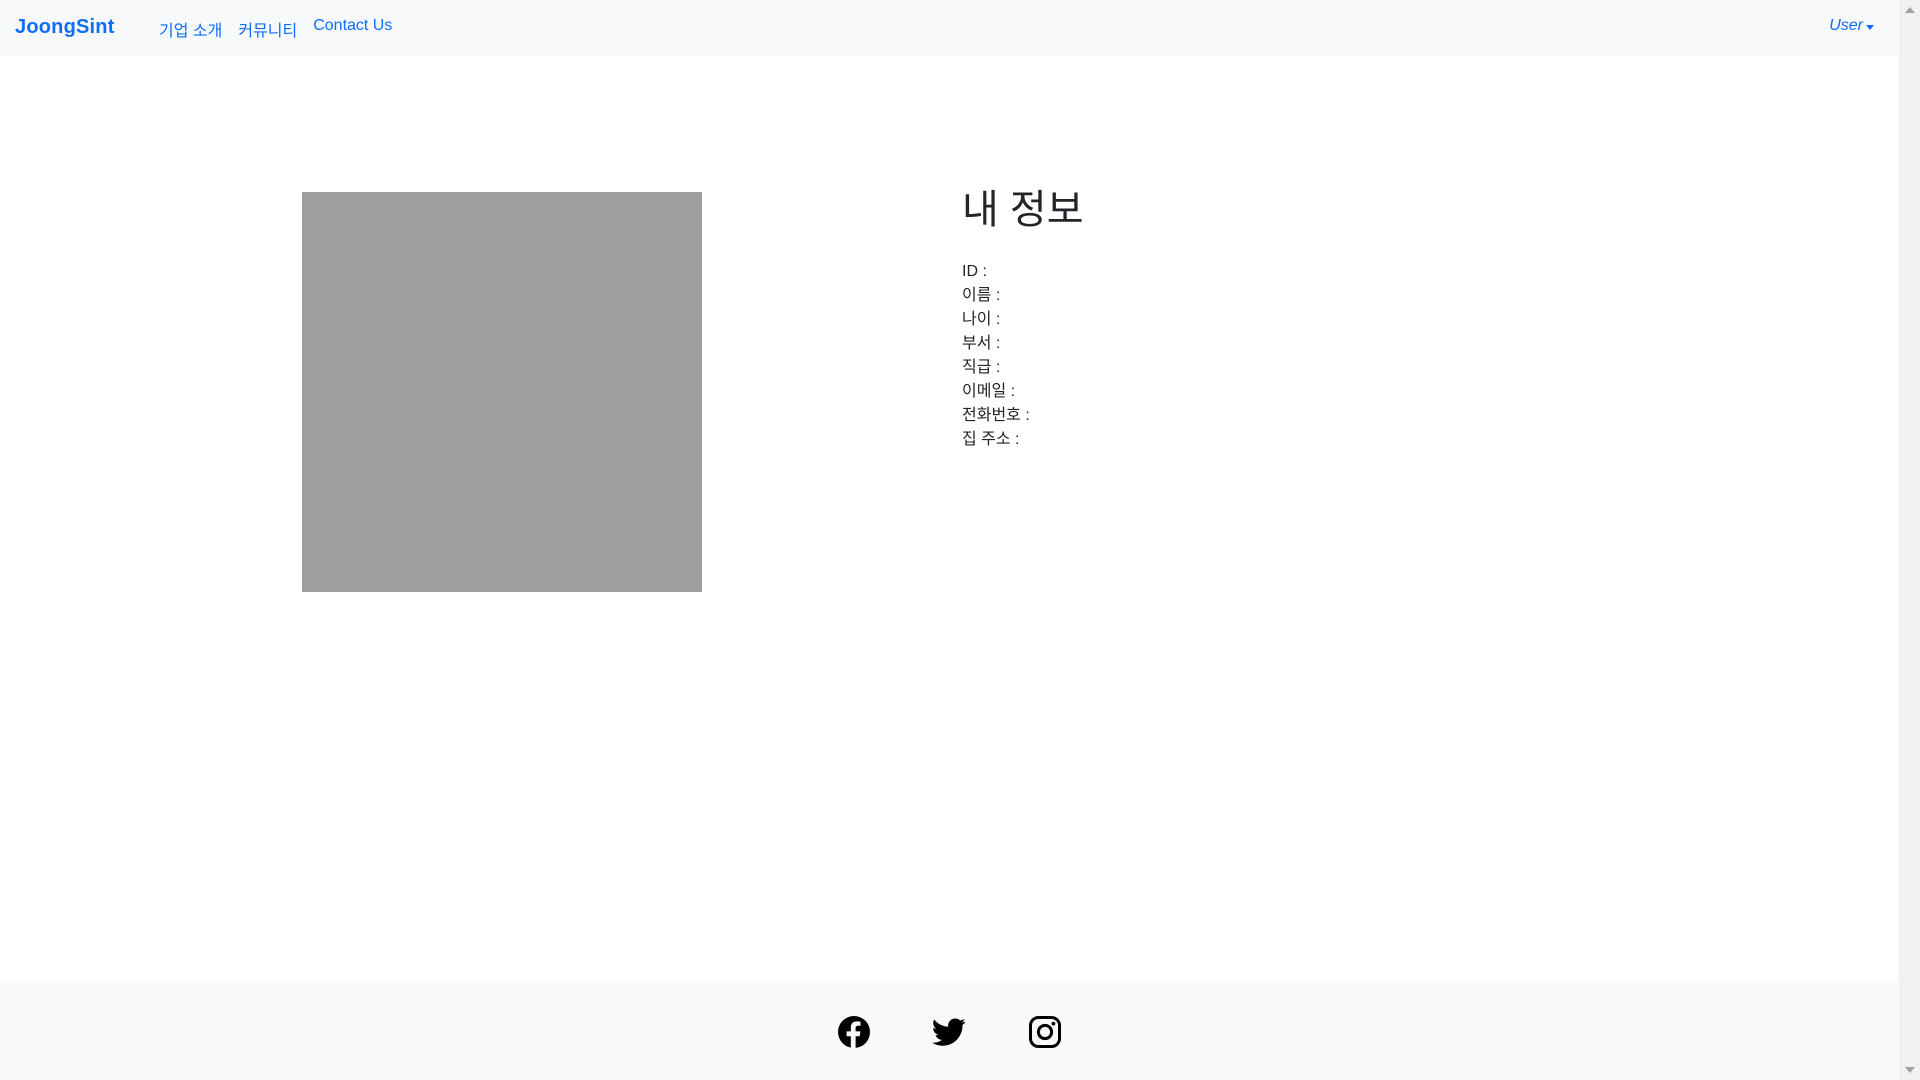 The width and height of the screenshot is (1920, 1080). What do you see at coordinates (989, 391) in the screenshot?
I see `field-email: 이메일 :` at bounding box center [989, 391].